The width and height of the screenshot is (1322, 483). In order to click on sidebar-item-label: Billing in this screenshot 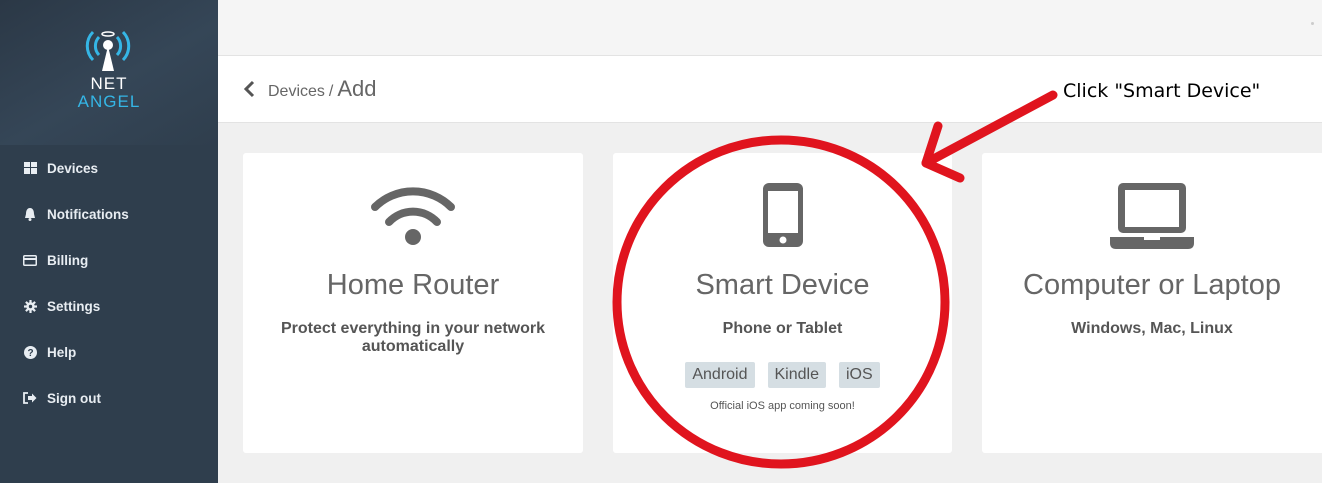, I will do `click(68, 260)`.